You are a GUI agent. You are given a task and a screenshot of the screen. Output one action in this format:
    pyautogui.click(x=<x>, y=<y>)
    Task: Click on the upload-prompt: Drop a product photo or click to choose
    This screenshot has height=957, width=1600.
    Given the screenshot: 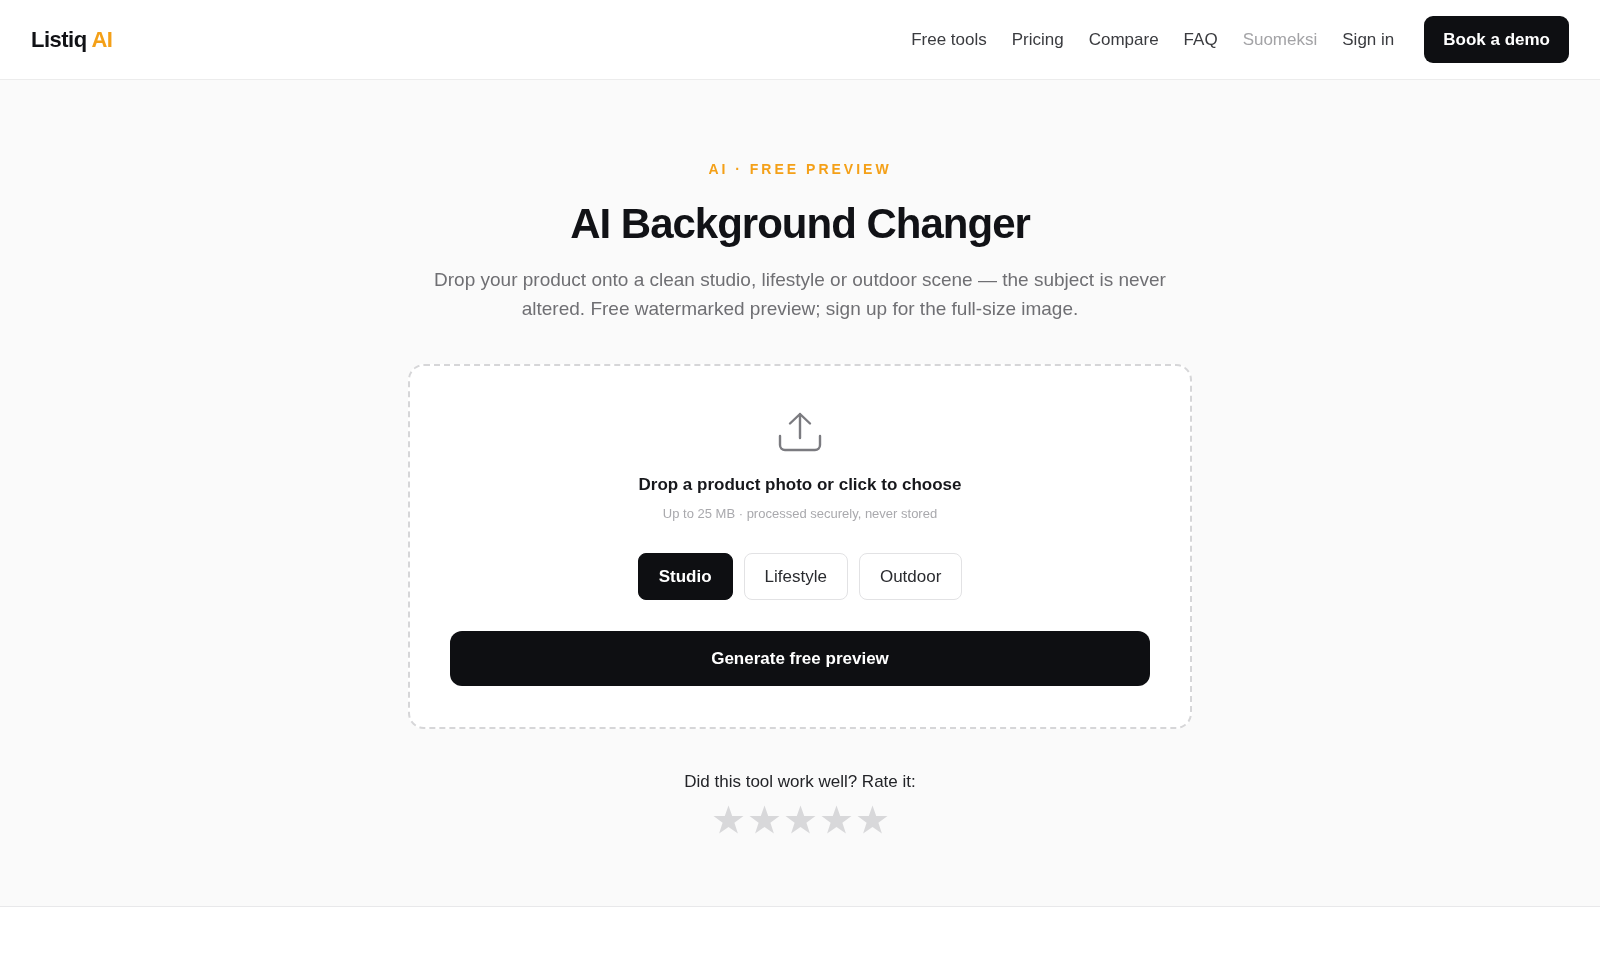 What is the action you would take?
    pyautogui.click(x=800, y=485)
    